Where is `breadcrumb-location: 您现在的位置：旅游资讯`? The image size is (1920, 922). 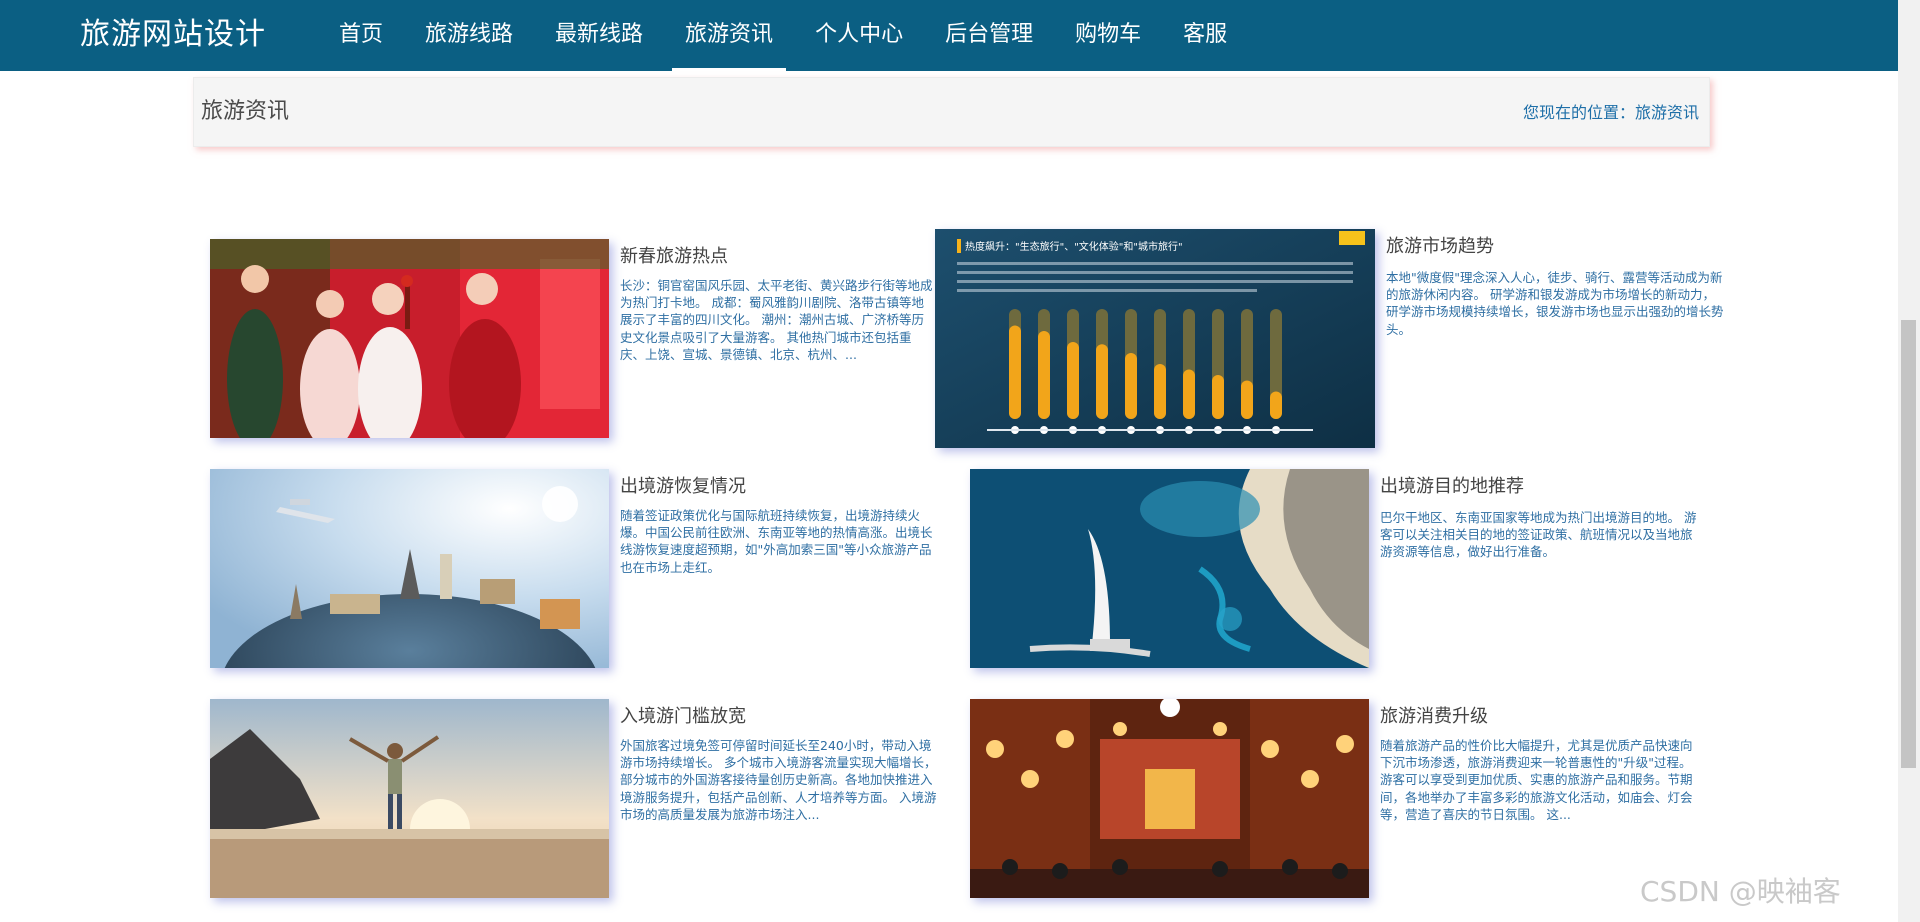 breadcrumb-location: 您现在的位置：旅游资讯 is located at coordinates (1611, 113).